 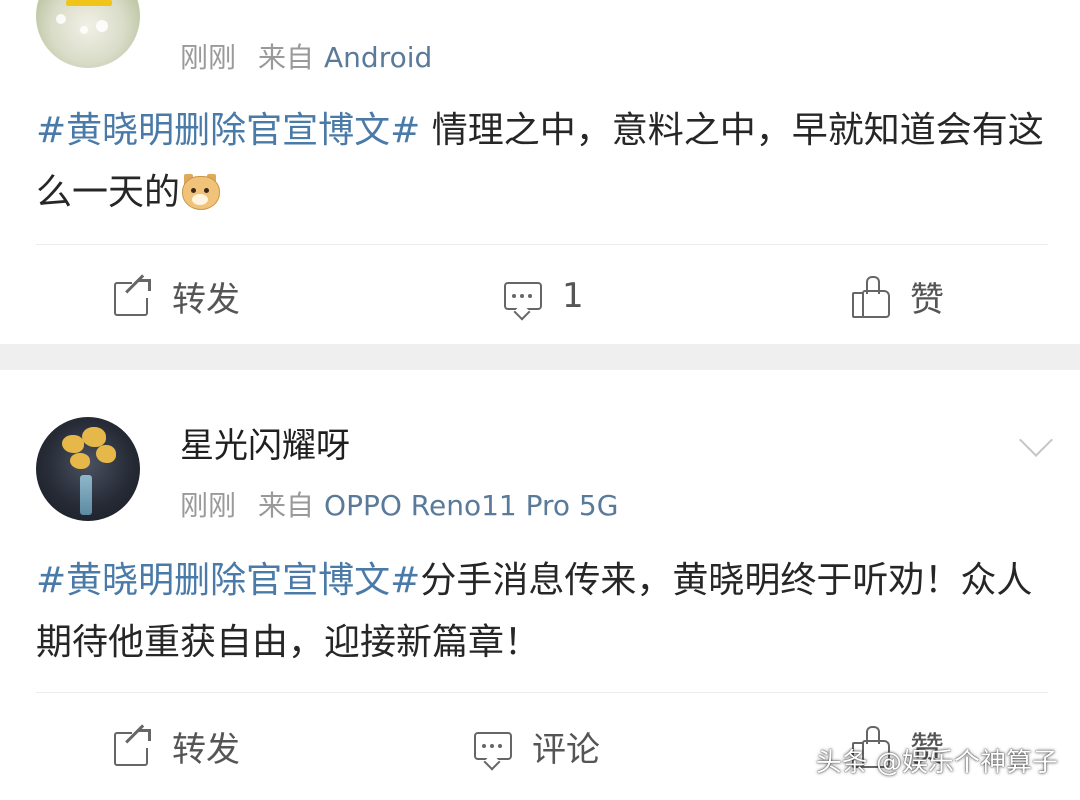 I want to click on post-meta: 刚刚 来自 OPPO Reno11 Pro 5G, so click(x=399, y=504).